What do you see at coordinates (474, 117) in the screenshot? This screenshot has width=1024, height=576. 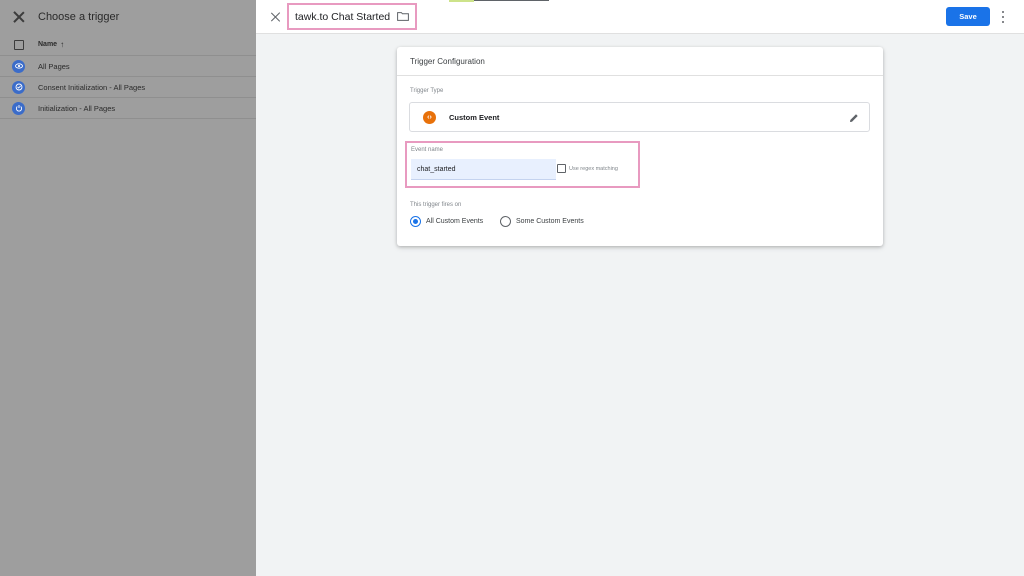 I see `trigger-type-value: Custom Event` at bounding box center [474, 117].